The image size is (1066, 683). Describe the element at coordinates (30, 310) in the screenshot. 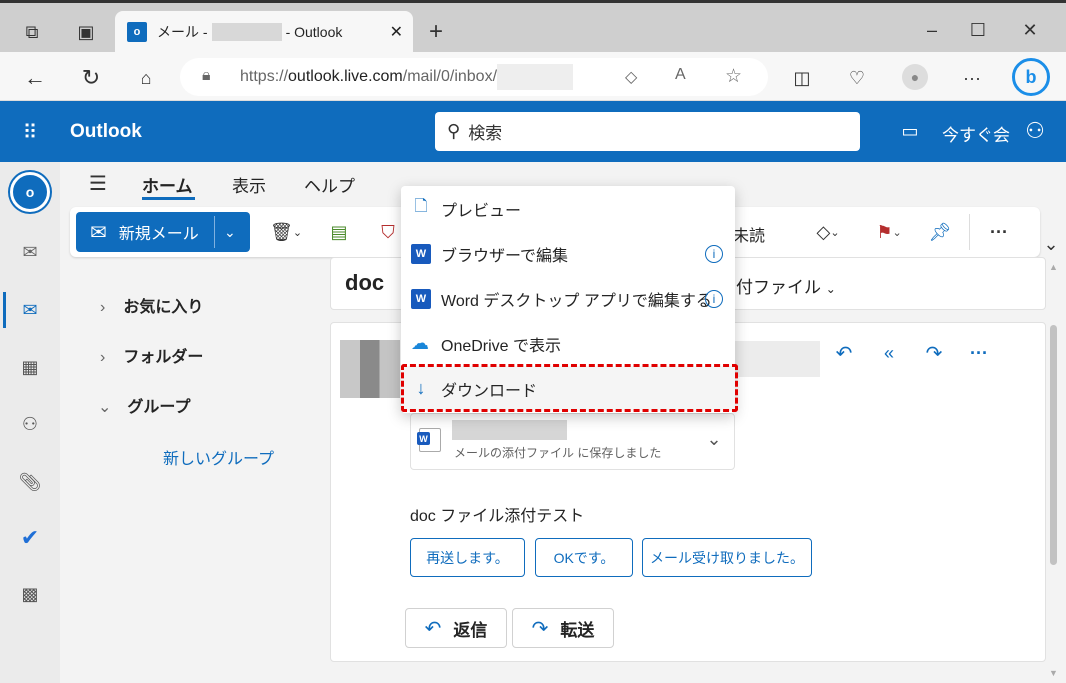

I see `mail-icon: ✉` at that location.